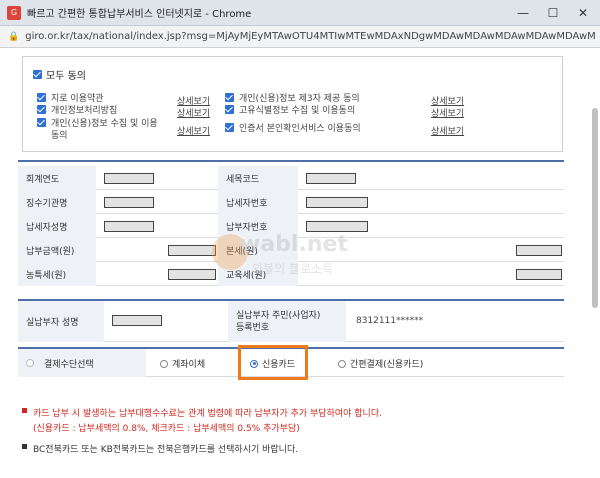 The image size is (600, 478). What do you see at coordinates (30, 363) in the screenshot?
I see `bullet-icon` at bounding box center [30, 363].